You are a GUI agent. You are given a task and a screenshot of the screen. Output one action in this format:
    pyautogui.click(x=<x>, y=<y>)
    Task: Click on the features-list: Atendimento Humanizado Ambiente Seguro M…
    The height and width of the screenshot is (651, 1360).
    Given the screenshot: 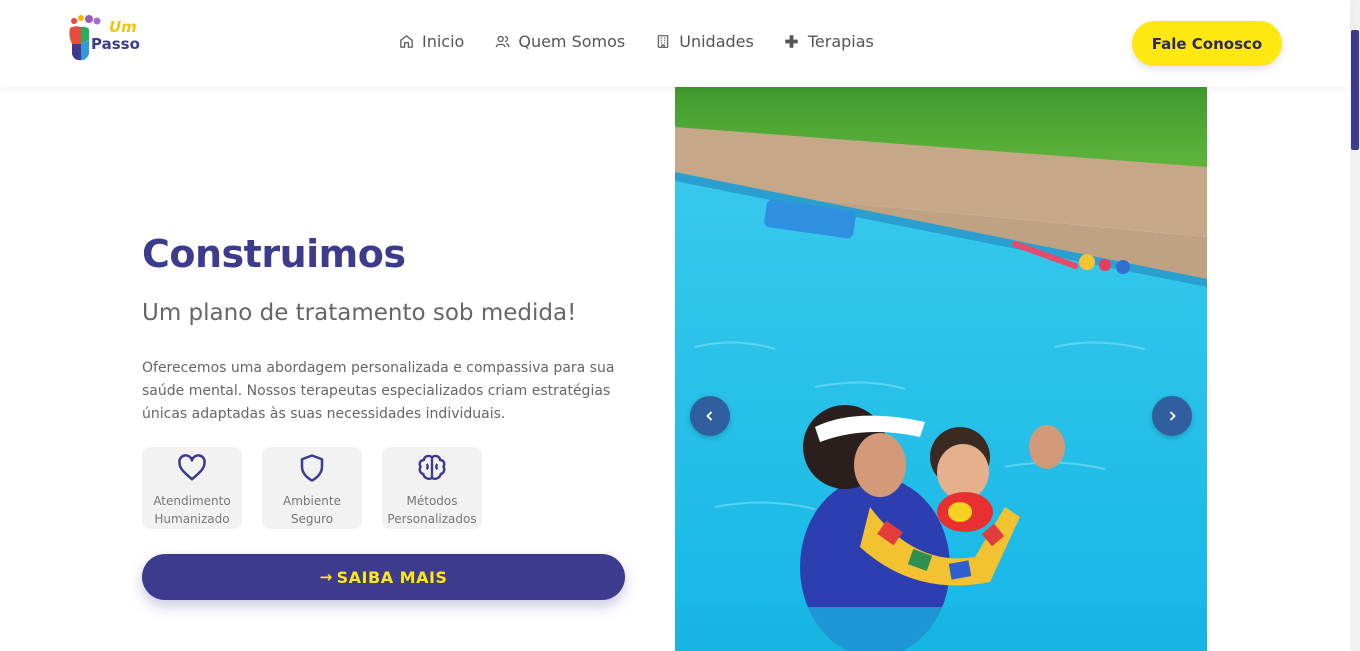 What is the action you would take?
    pyautogui.click(x=322, y=488)
    